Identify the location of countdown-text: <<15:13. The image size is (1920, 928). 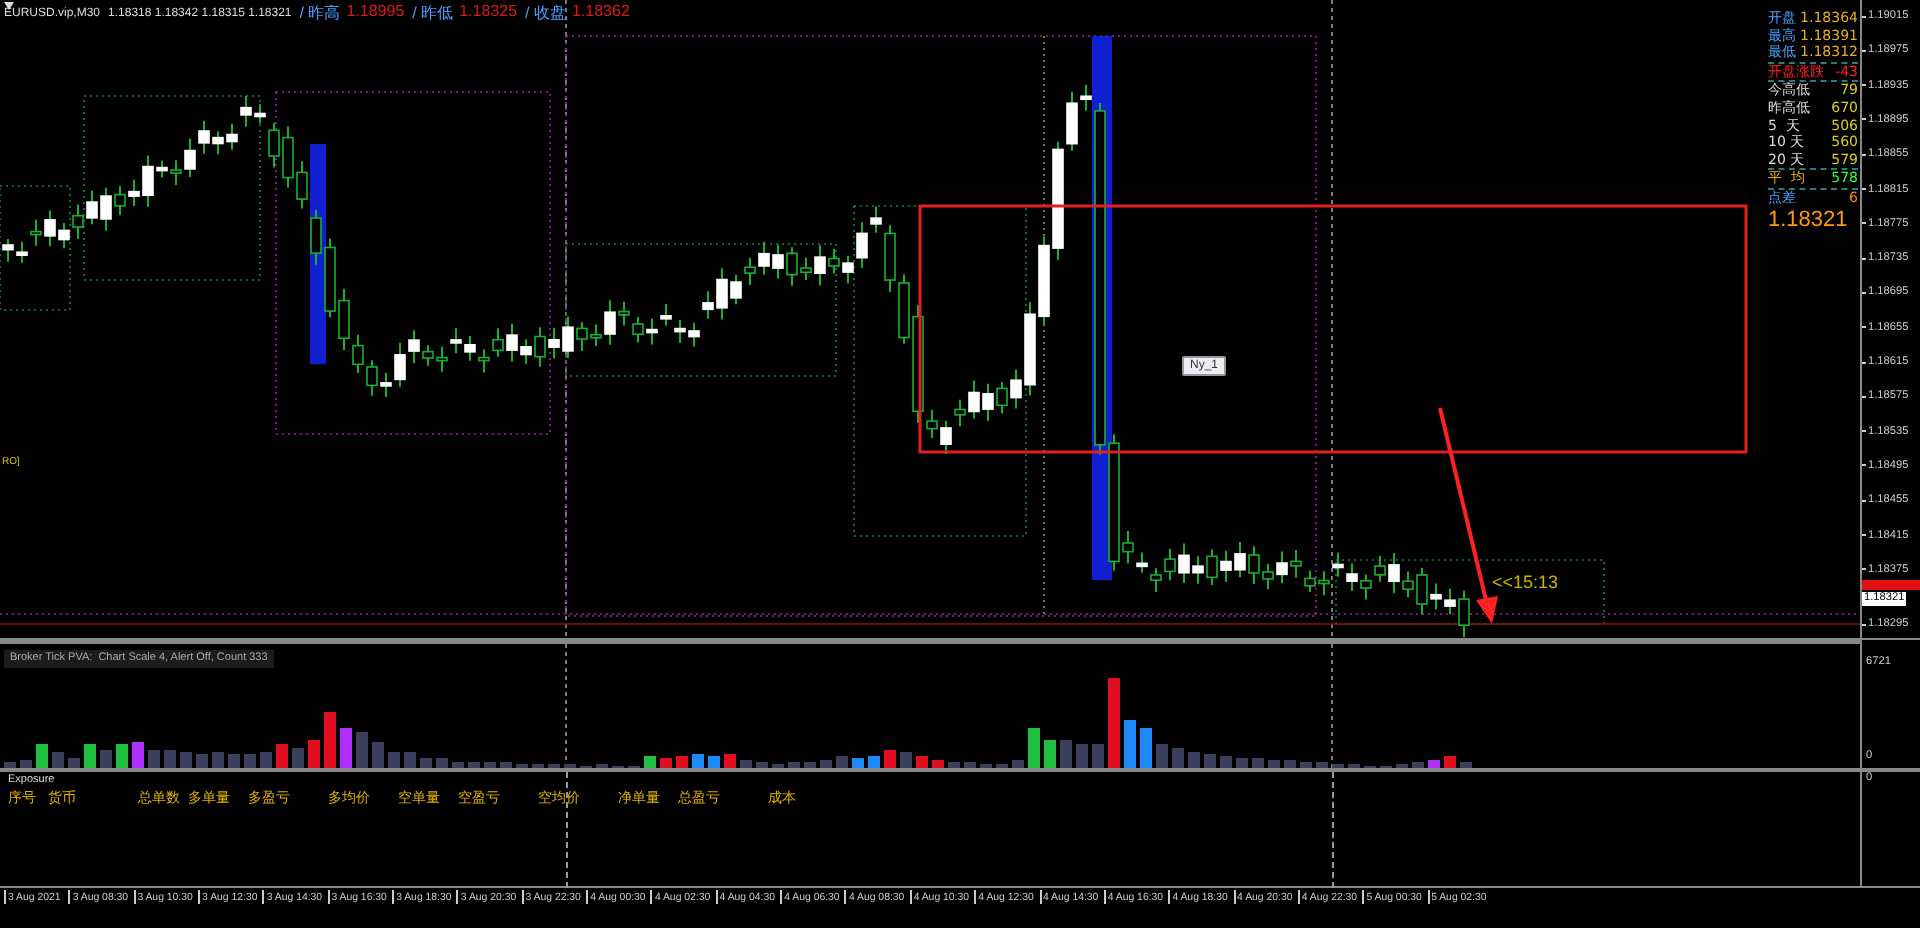
(1525, 582).